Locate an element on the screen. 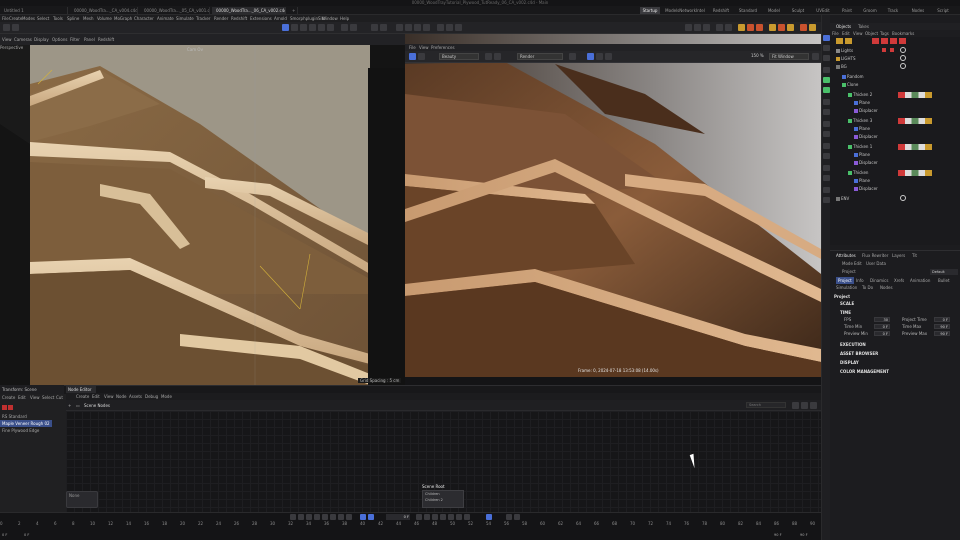 This screenshot has height=540, width=960. mat-menu-select: Select is located at coordinates (48, 397).